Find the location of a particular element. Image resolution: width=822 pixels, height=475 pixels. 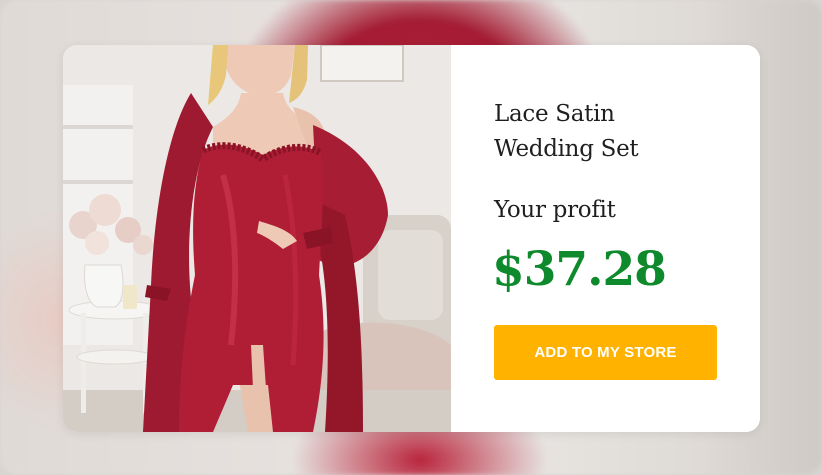

product-title-line-2: Wedding Set is located at coordinates (566, 149).